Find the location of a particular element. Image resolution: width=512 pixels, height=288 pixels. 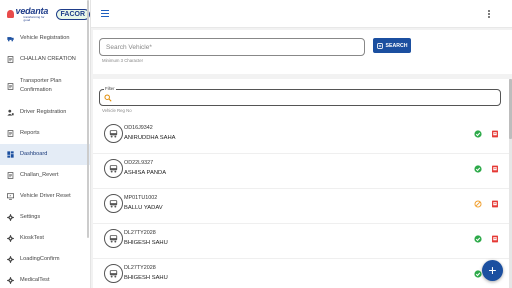

search-vehicle-input: Search Vehicle* is located at coordinates (232, 47).